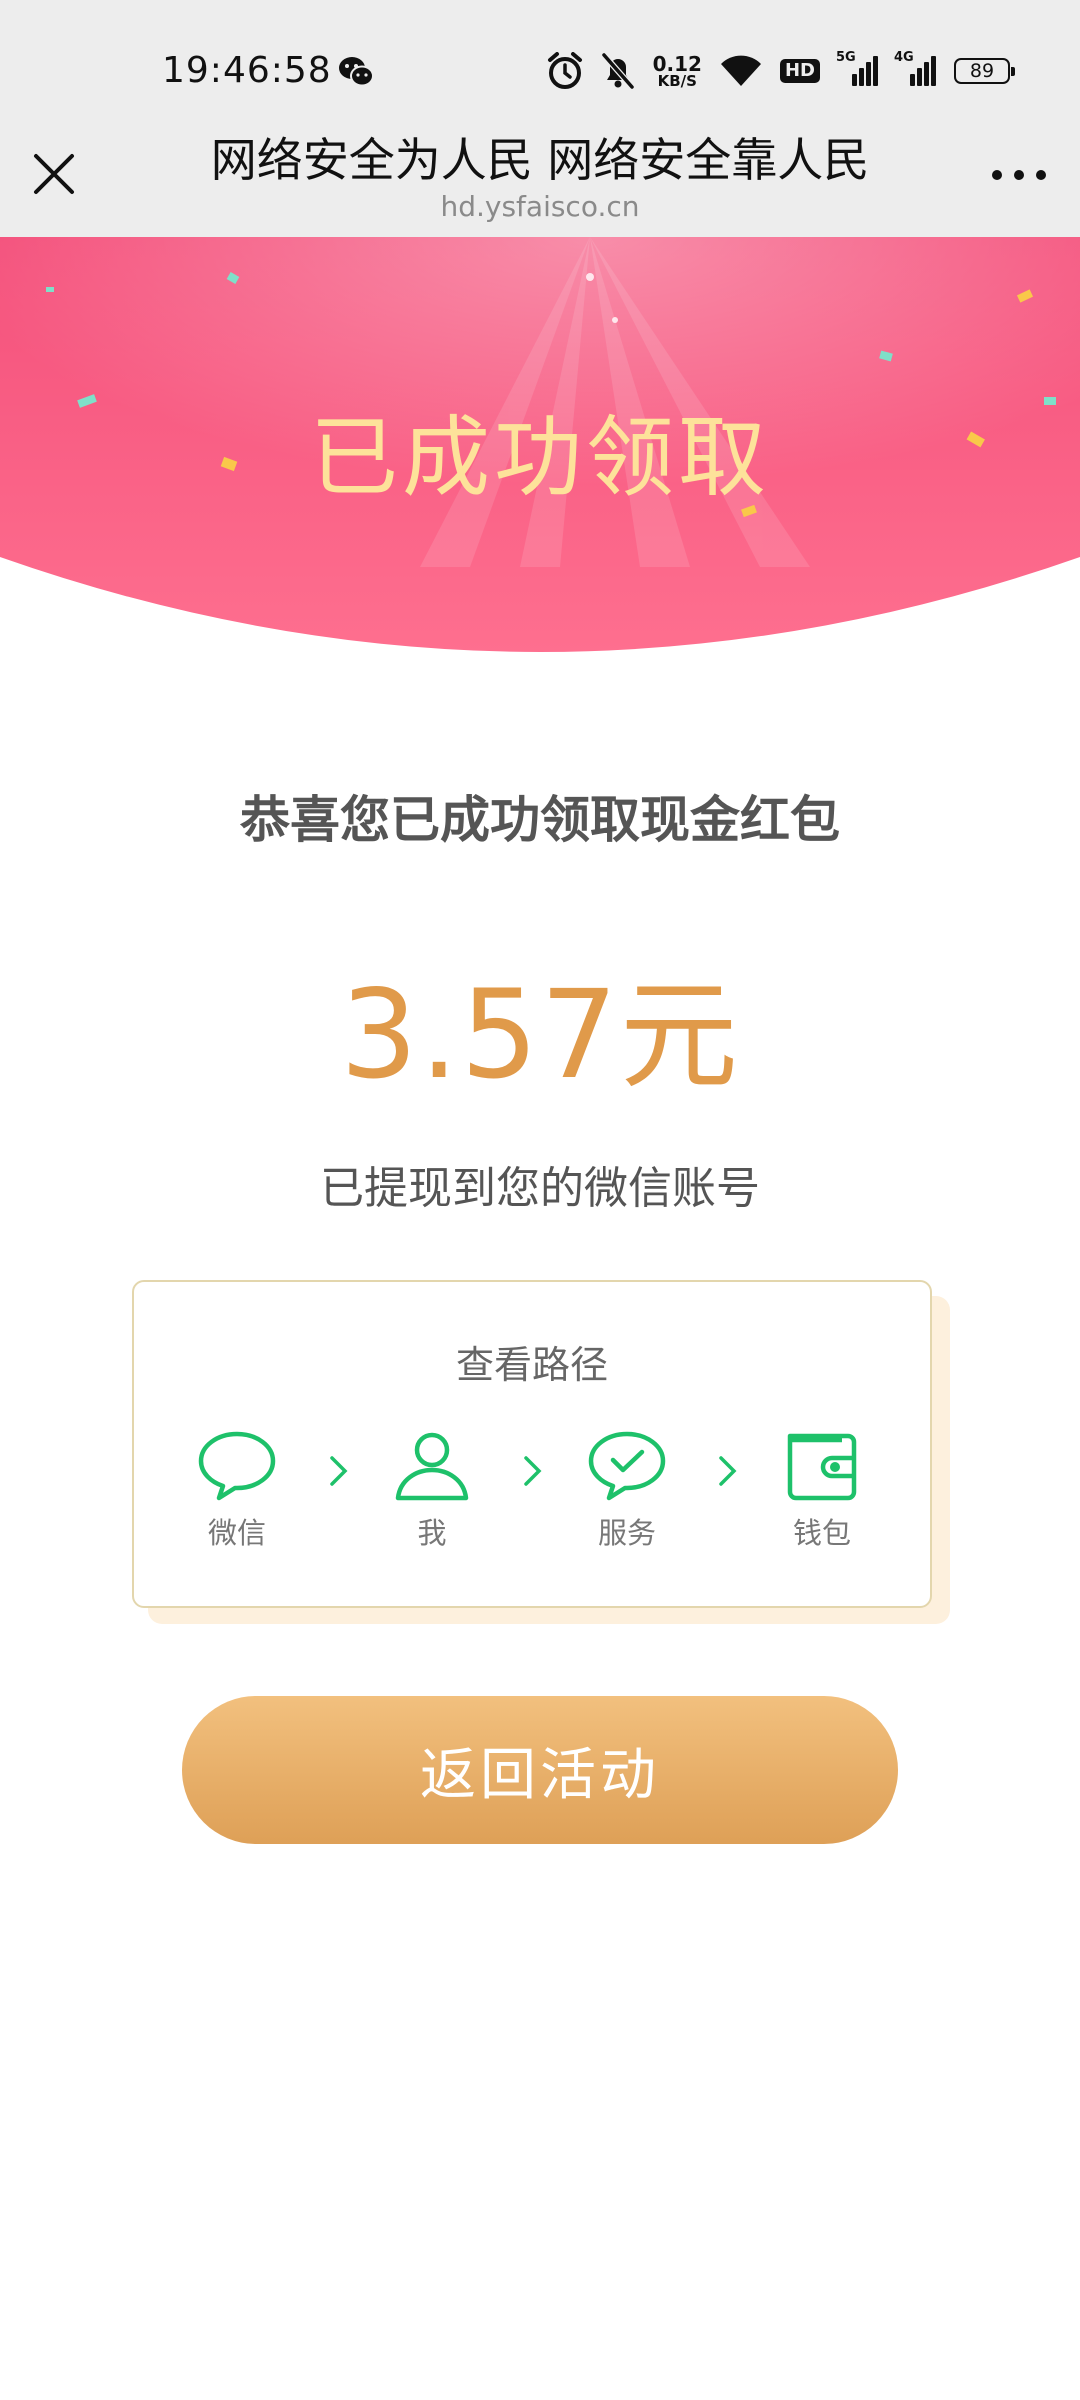  What do you see at coordinates (618, 71) in the screenshot?
I see `mute-bell-icon` at bounding box center [618, 71].